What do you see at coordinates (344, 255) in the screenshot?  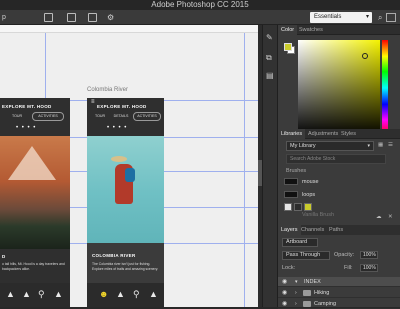 I see `opacity-label: Opacity:` at bounding box center [344, 255].